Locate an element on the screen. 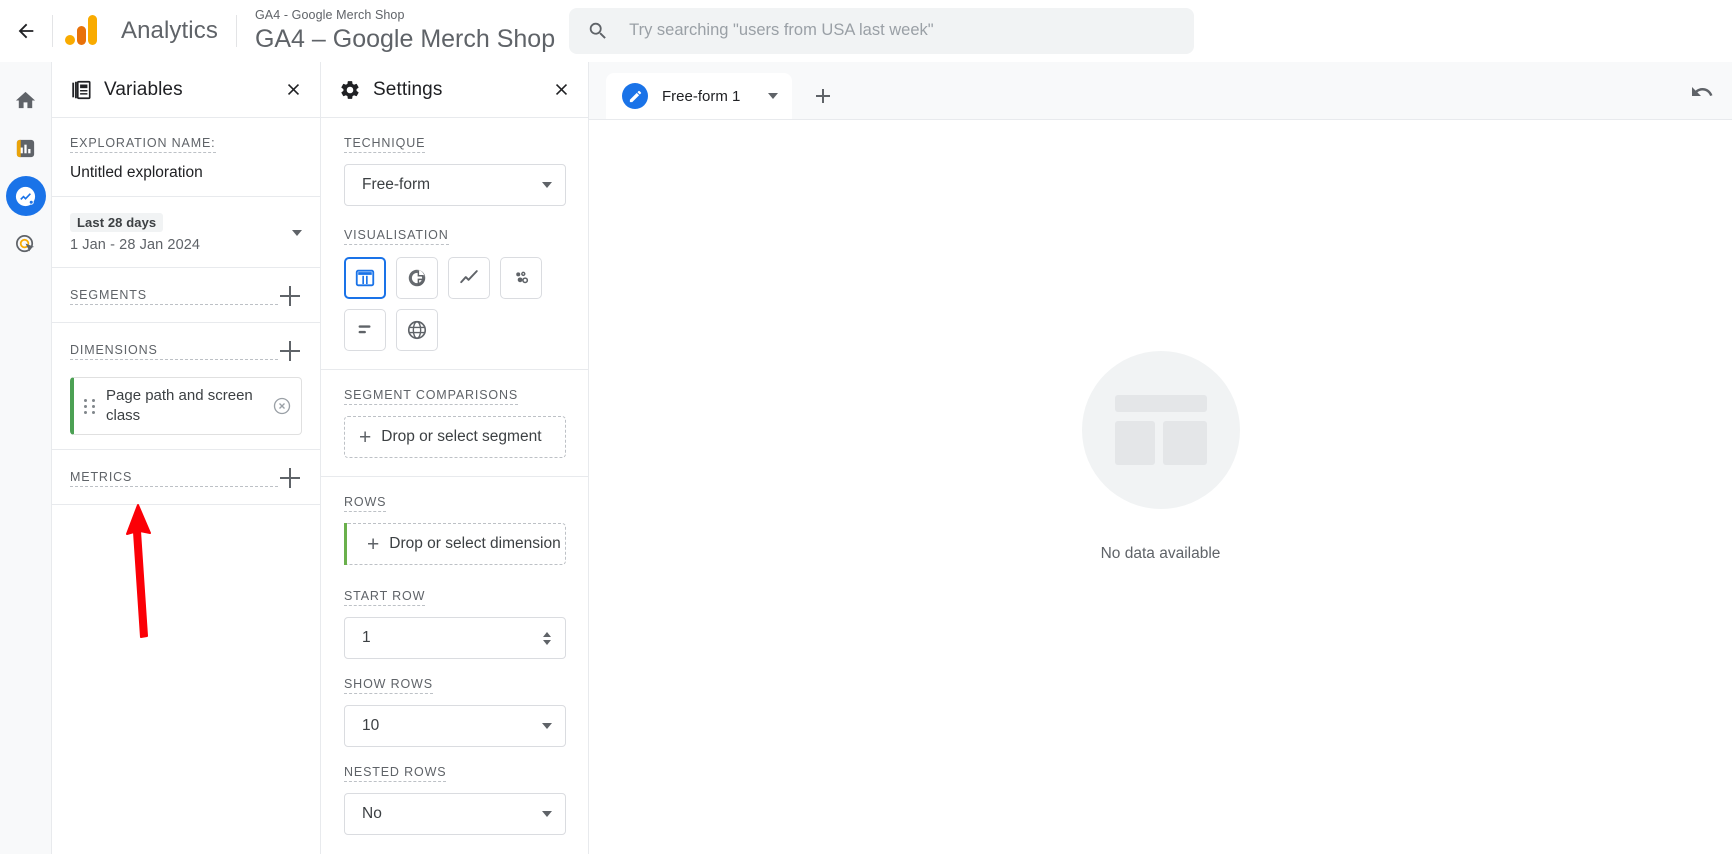 This screenshot has width=1732, height=854. start-row-input-wrap is located at coordinates (455, 638).